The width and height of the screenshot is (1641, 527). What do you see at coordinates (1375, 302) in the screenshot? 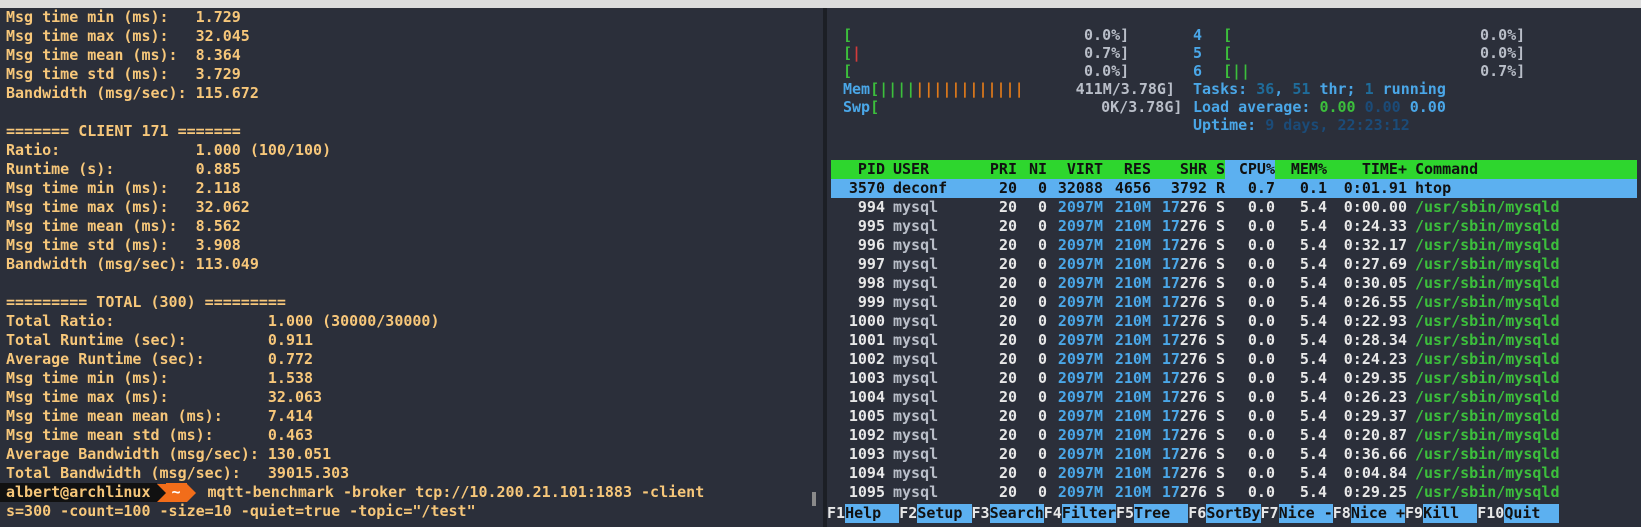
I see `cell-time: 0:26.55` at bounding box center [1375, 302].